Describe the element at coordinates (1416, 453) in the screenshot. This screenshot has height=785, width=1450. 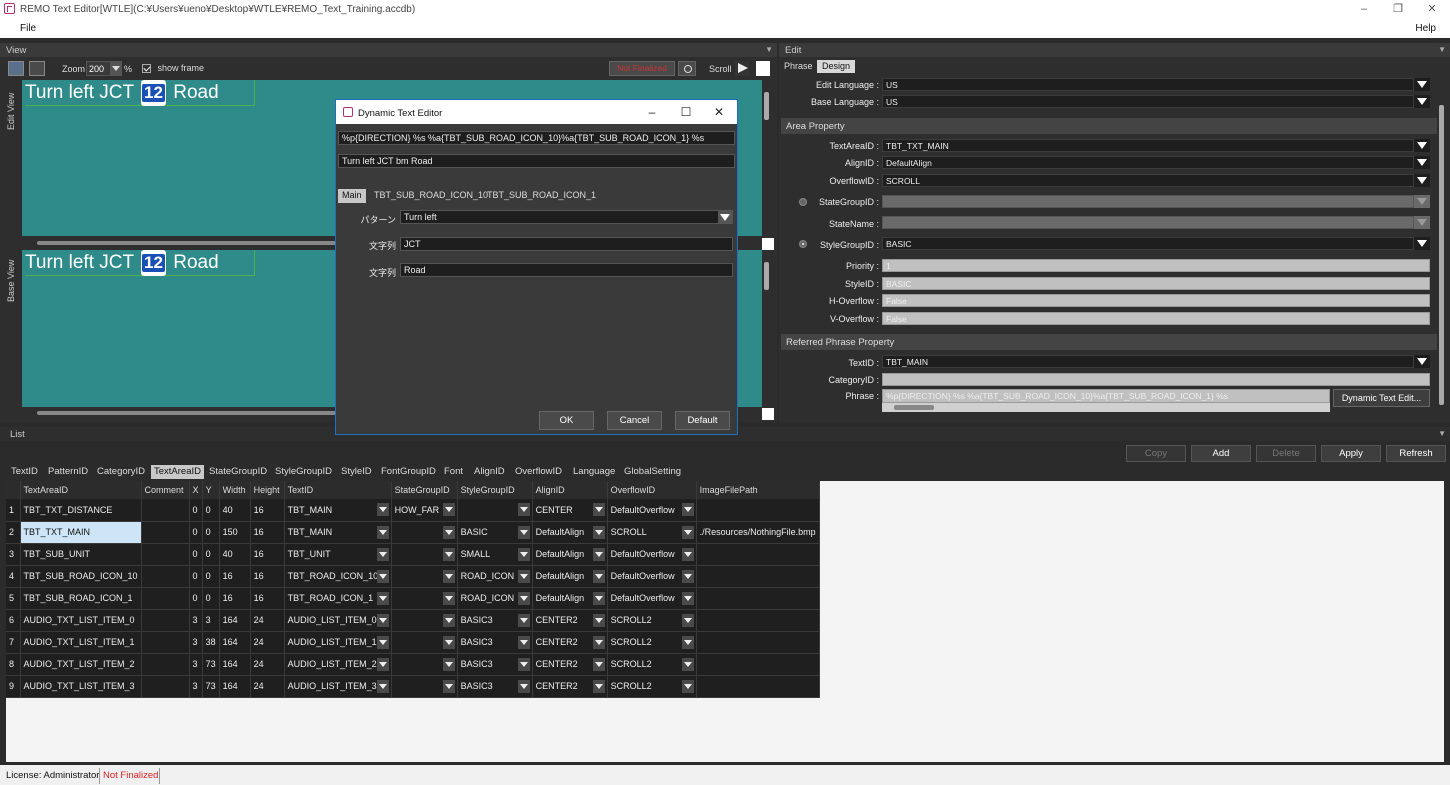
I see `refresh-button: Refresh` at that location.